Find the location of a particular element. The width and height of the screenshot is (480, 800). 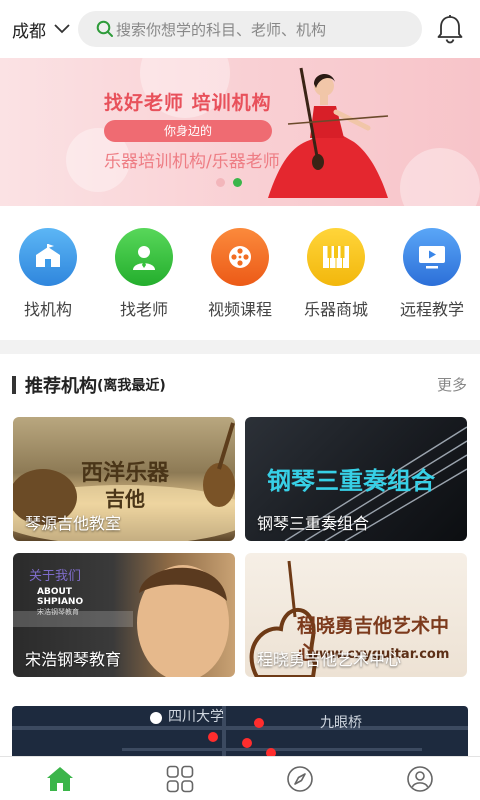

banner-title: 找好老师 培训机构 is located at coordinates (188, 103).